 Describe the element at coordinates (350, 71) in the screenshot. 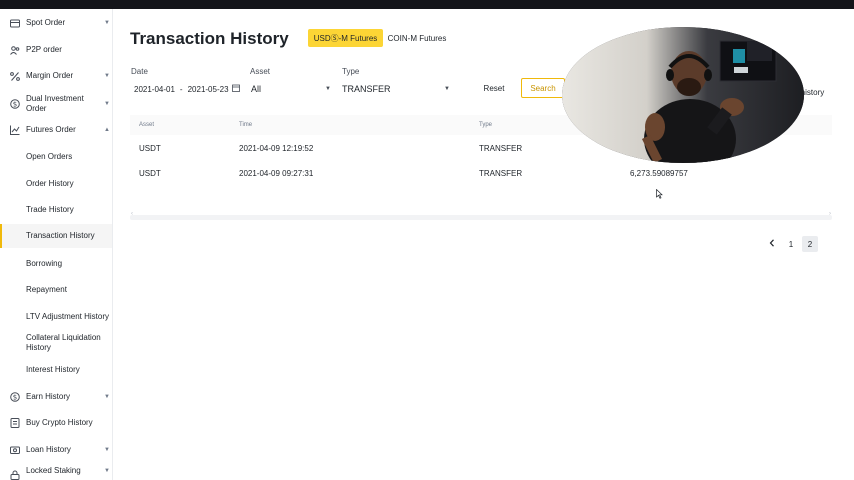

I see `type-label: Type` at that location.